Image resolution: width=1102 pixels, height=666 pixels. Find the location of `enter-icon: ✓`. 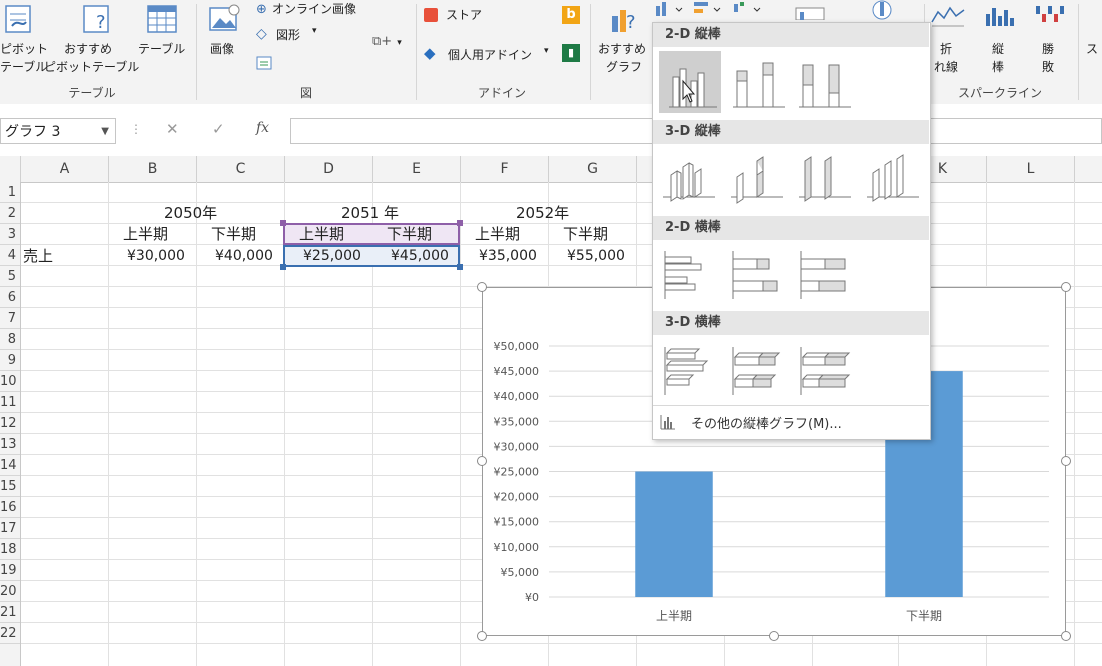

enter-icon: ✓ is located at coordinates (218, 129).